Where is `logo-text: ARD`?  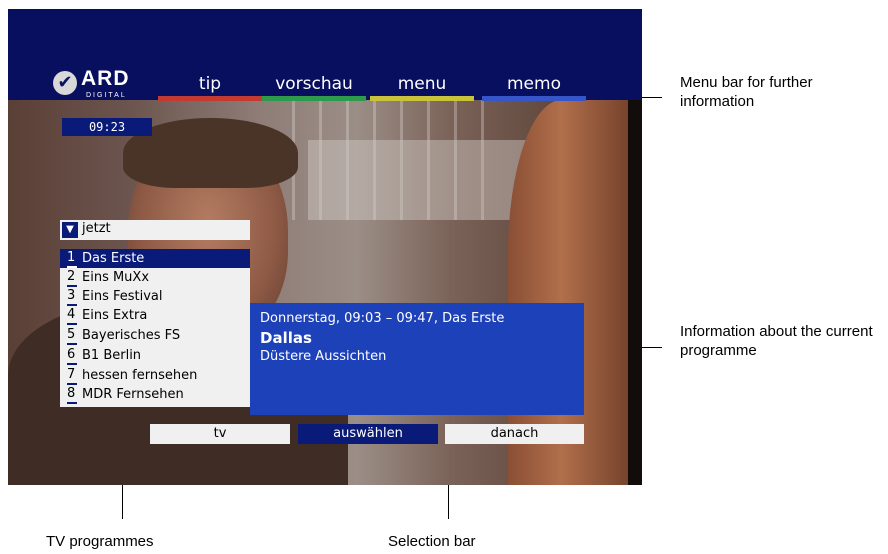
logo-text: ARD is located at coordinates (105, 78).